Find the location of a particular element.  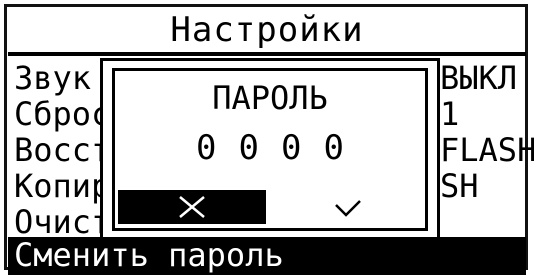

page-title: Настройки is located at coordinates (267, 30).